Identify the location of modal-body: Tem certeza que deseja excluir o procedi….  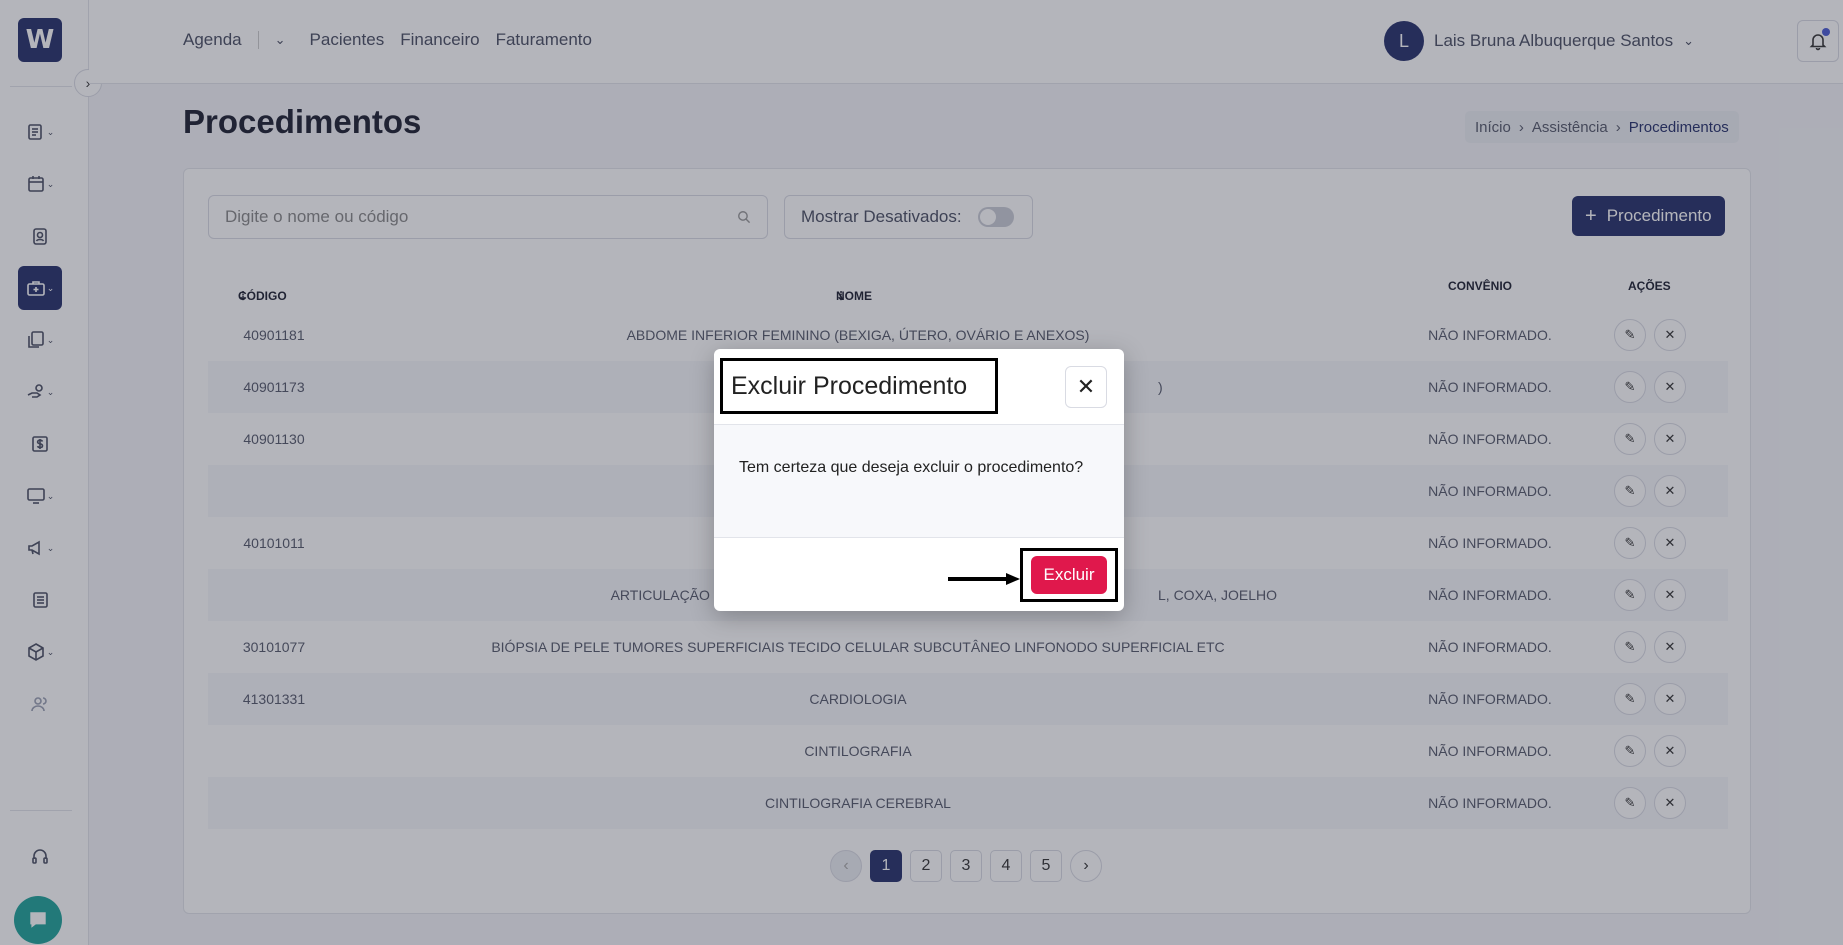
(919, 481).